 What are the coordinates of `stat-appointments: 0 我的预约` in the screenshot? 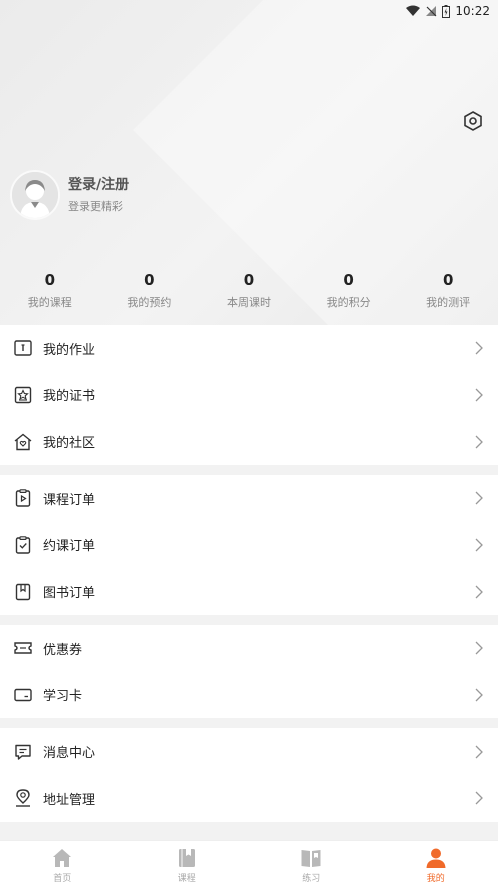 It's located at (150, 290).